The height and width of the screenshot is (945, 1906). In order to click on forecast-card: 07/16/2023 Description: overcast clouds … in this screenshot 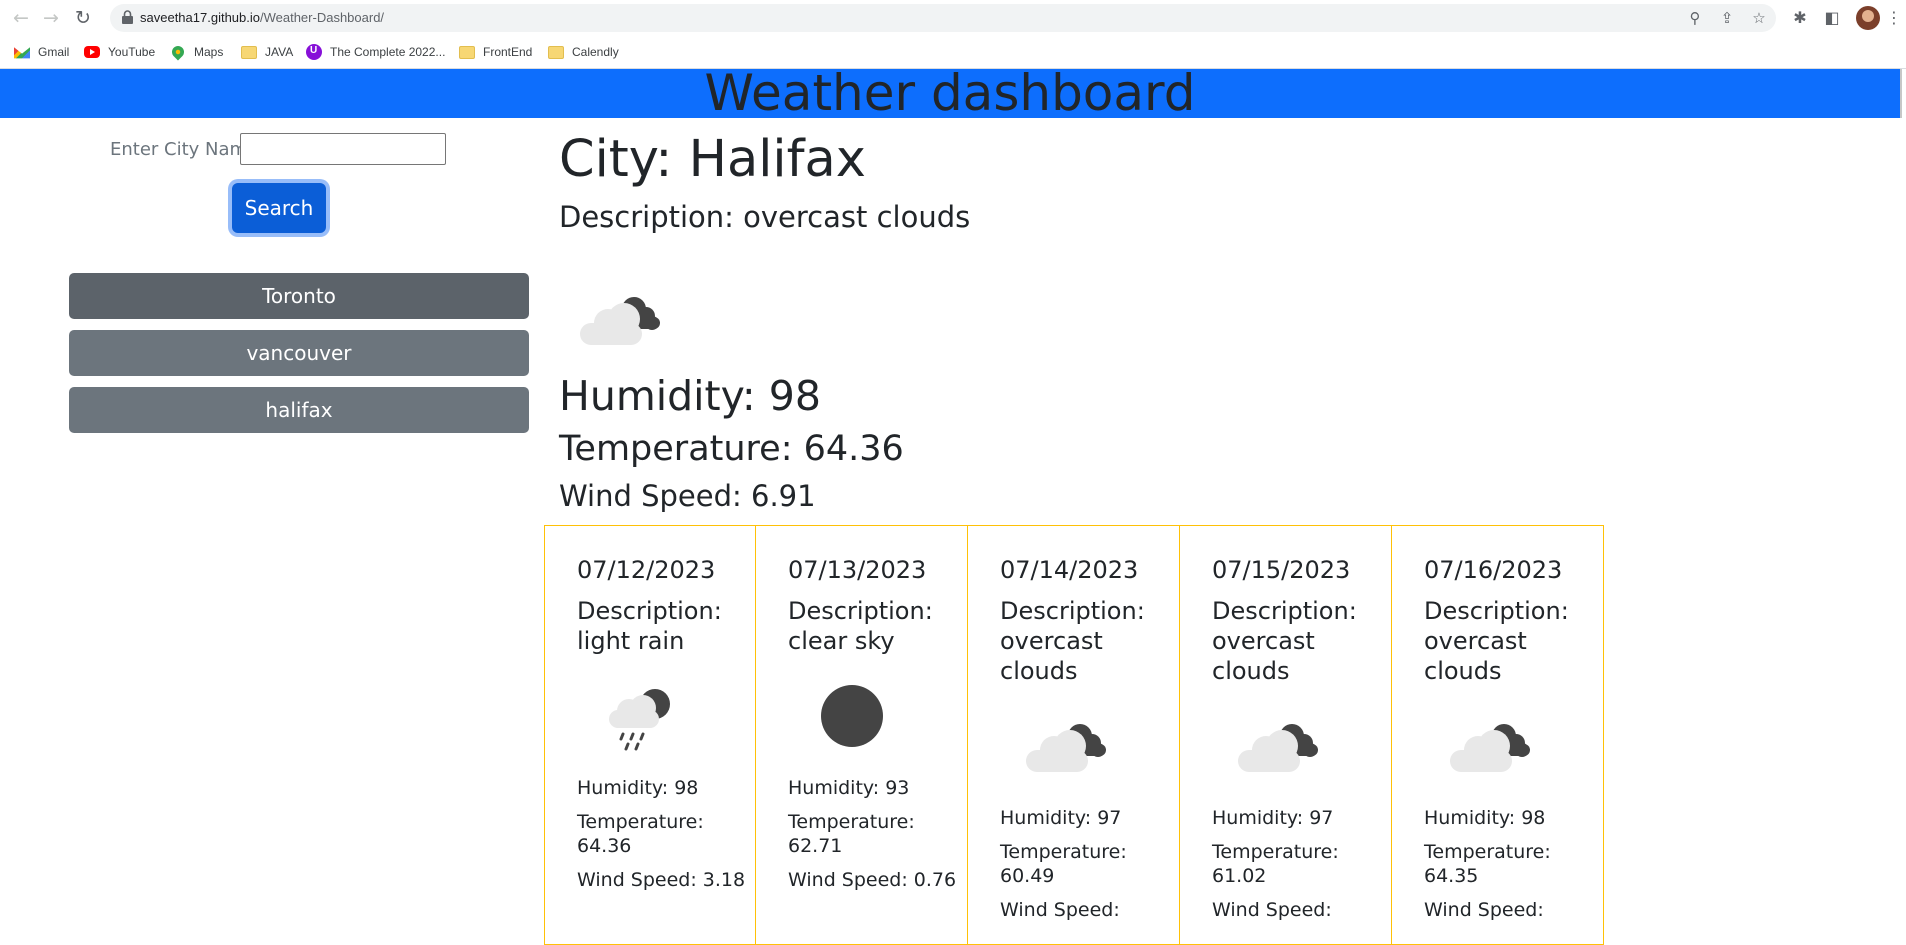, I will do `click(1498, 735)`.